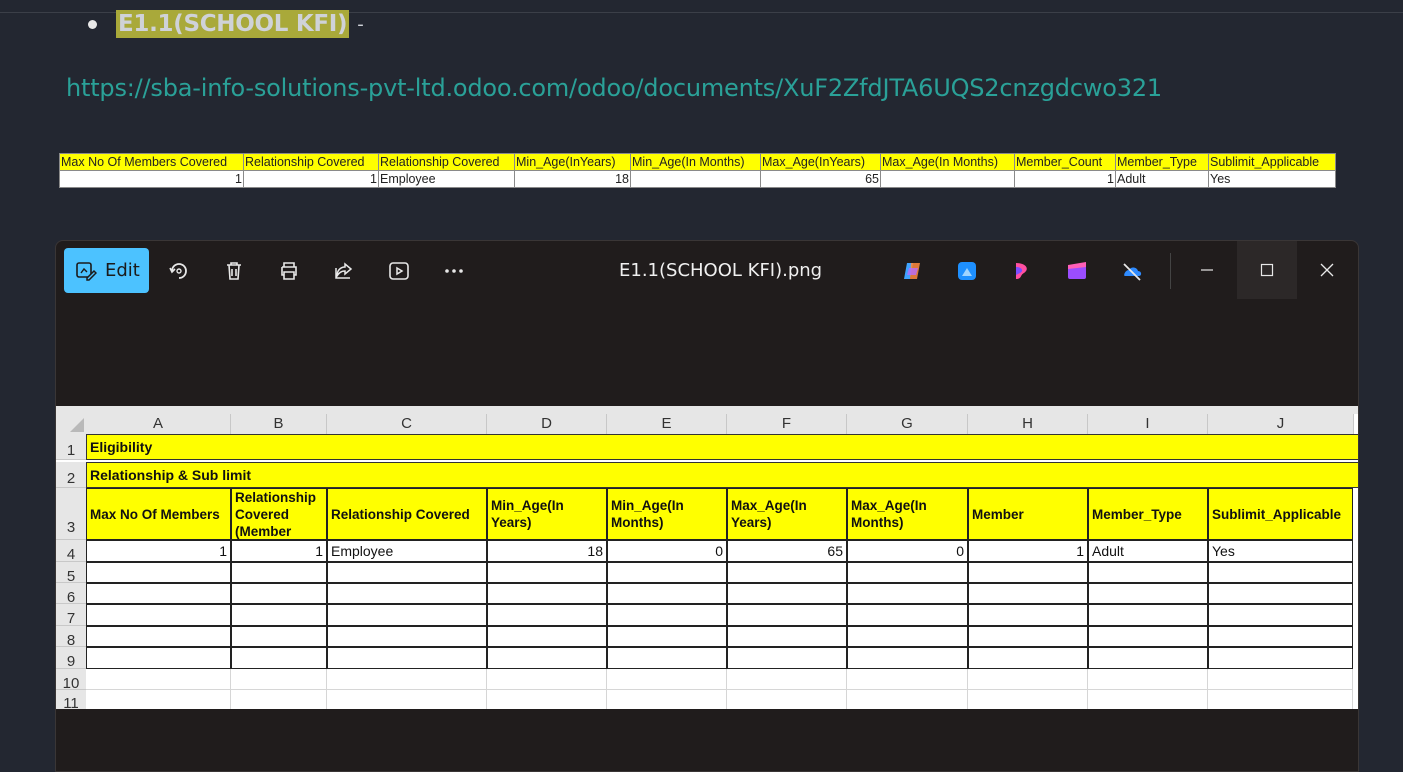 The height and width of the screenshot is (772, 1403). Describe the element at coordinates (1272, 179) in the screenshot. I see `pasted-cell: Yes` at that location.